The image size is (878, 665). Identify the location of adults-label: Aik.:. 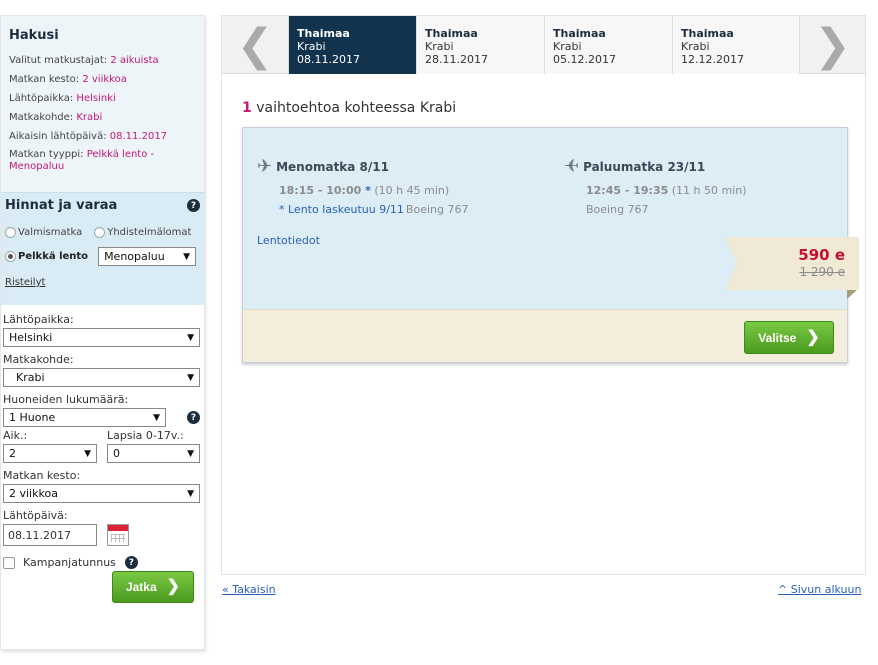
(15, 435).